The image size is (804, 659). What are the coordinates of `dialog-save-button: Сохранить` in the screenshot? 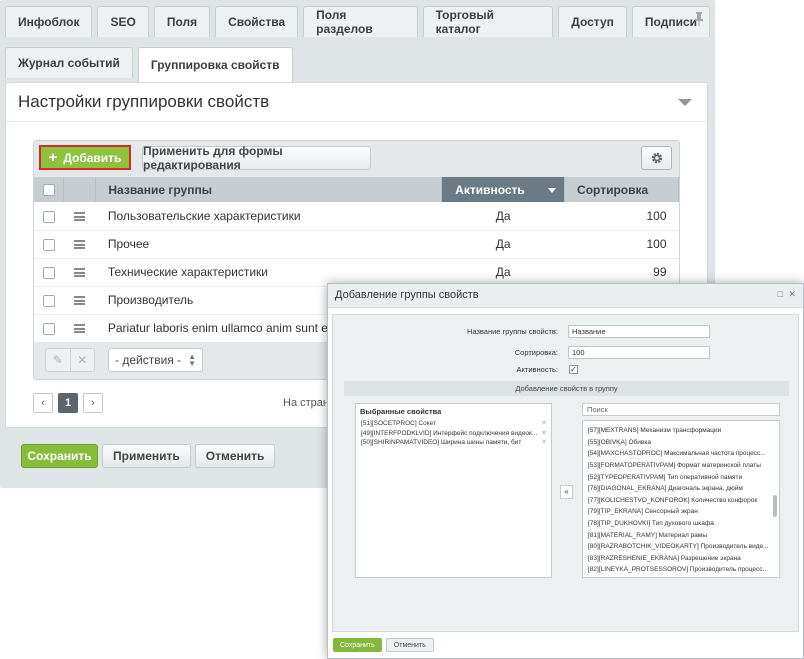 It's located at (357, 645).